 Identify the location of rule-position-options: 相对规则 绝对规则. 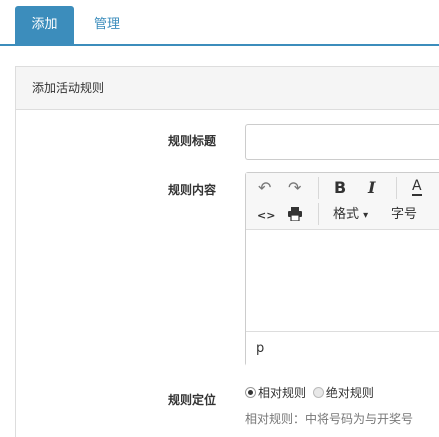
(309, 392).